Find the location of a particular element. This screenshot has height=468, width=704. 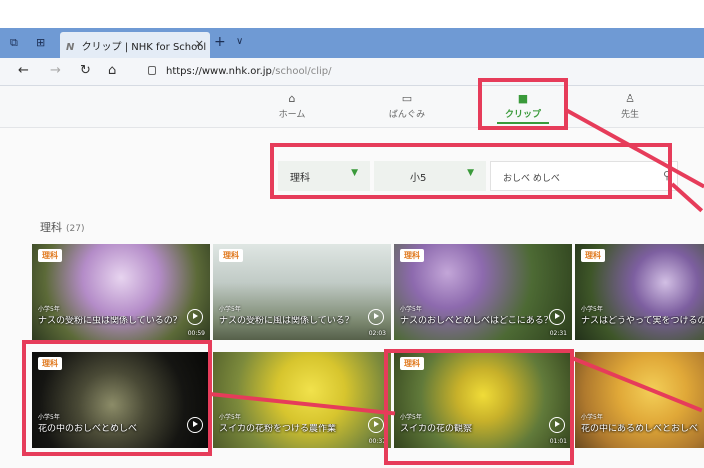

section-title: 理科 (27) is located at coordinates (62, 227).